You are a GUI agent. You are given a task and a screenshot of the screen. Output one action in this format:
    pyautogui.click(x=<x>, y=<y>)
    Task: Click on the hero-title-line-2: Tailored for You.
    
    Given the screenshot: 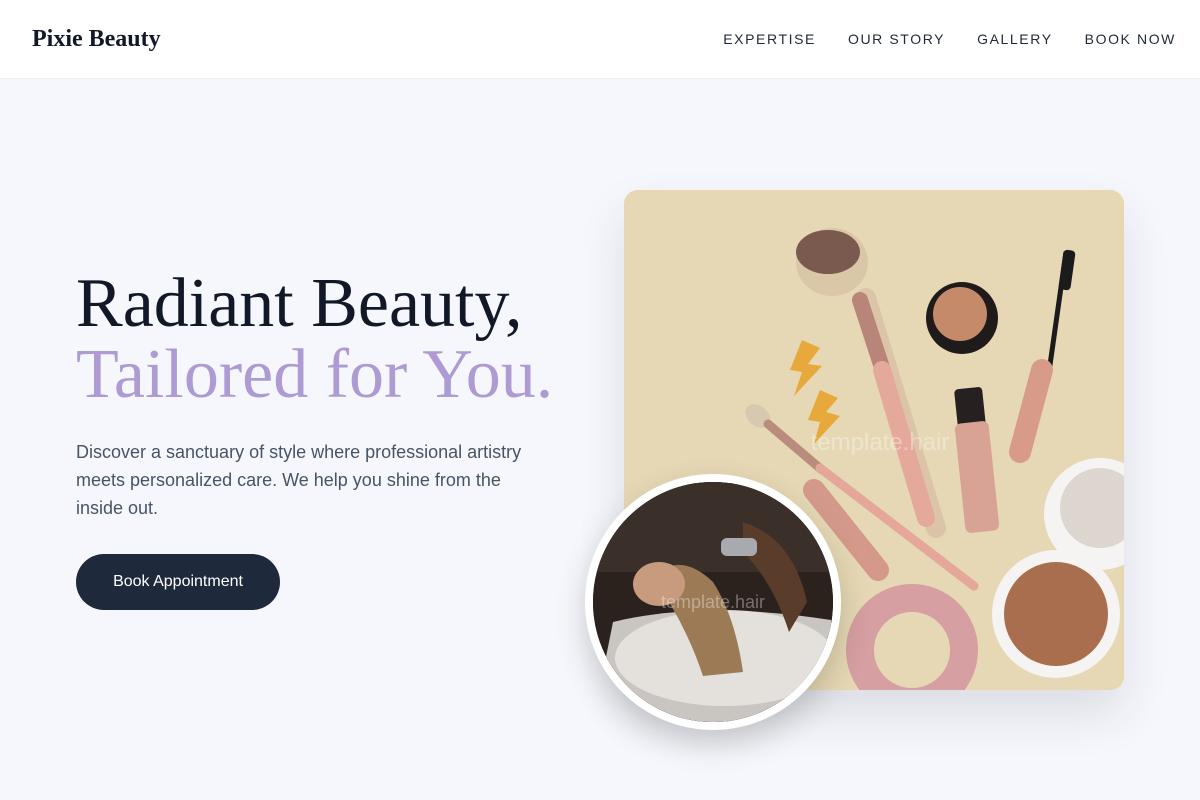 What is the action you would take?
    pyautogui.click(x=315, y=374)
    